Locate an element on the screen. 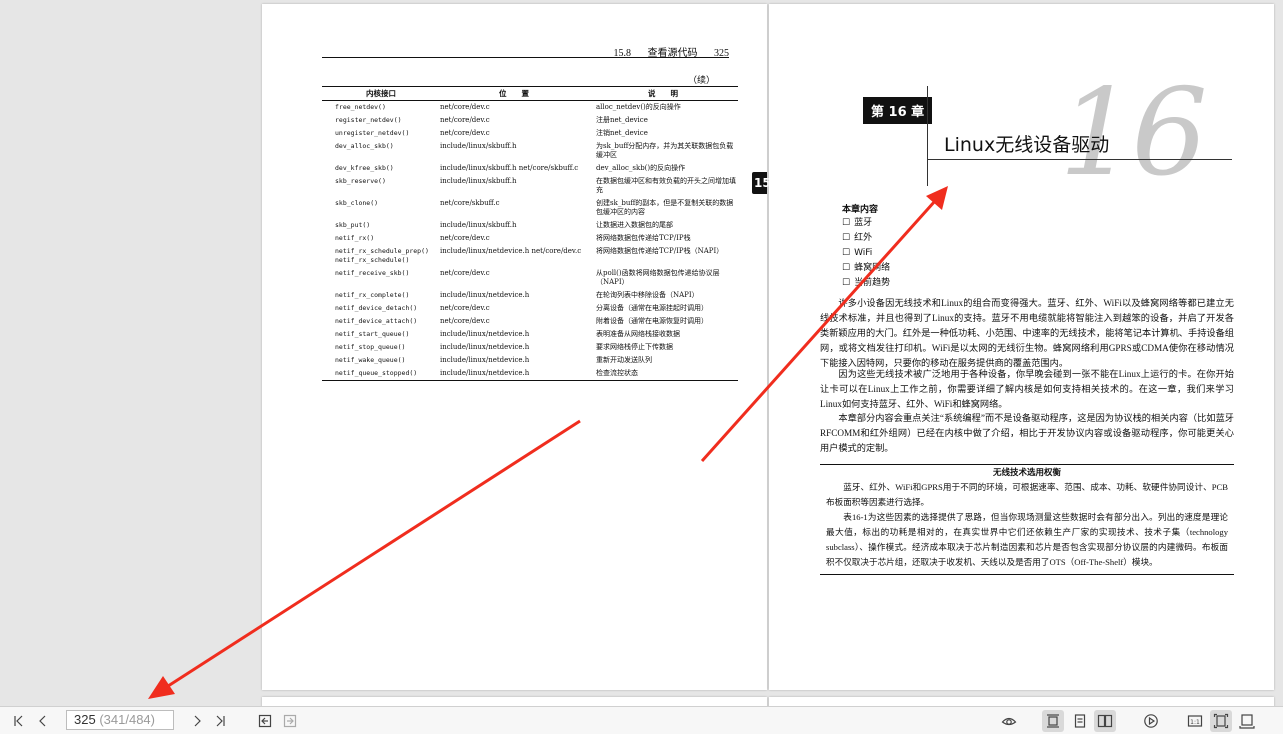  table-cell-interface: skb_reserve() is located at coordinates (360, 181).